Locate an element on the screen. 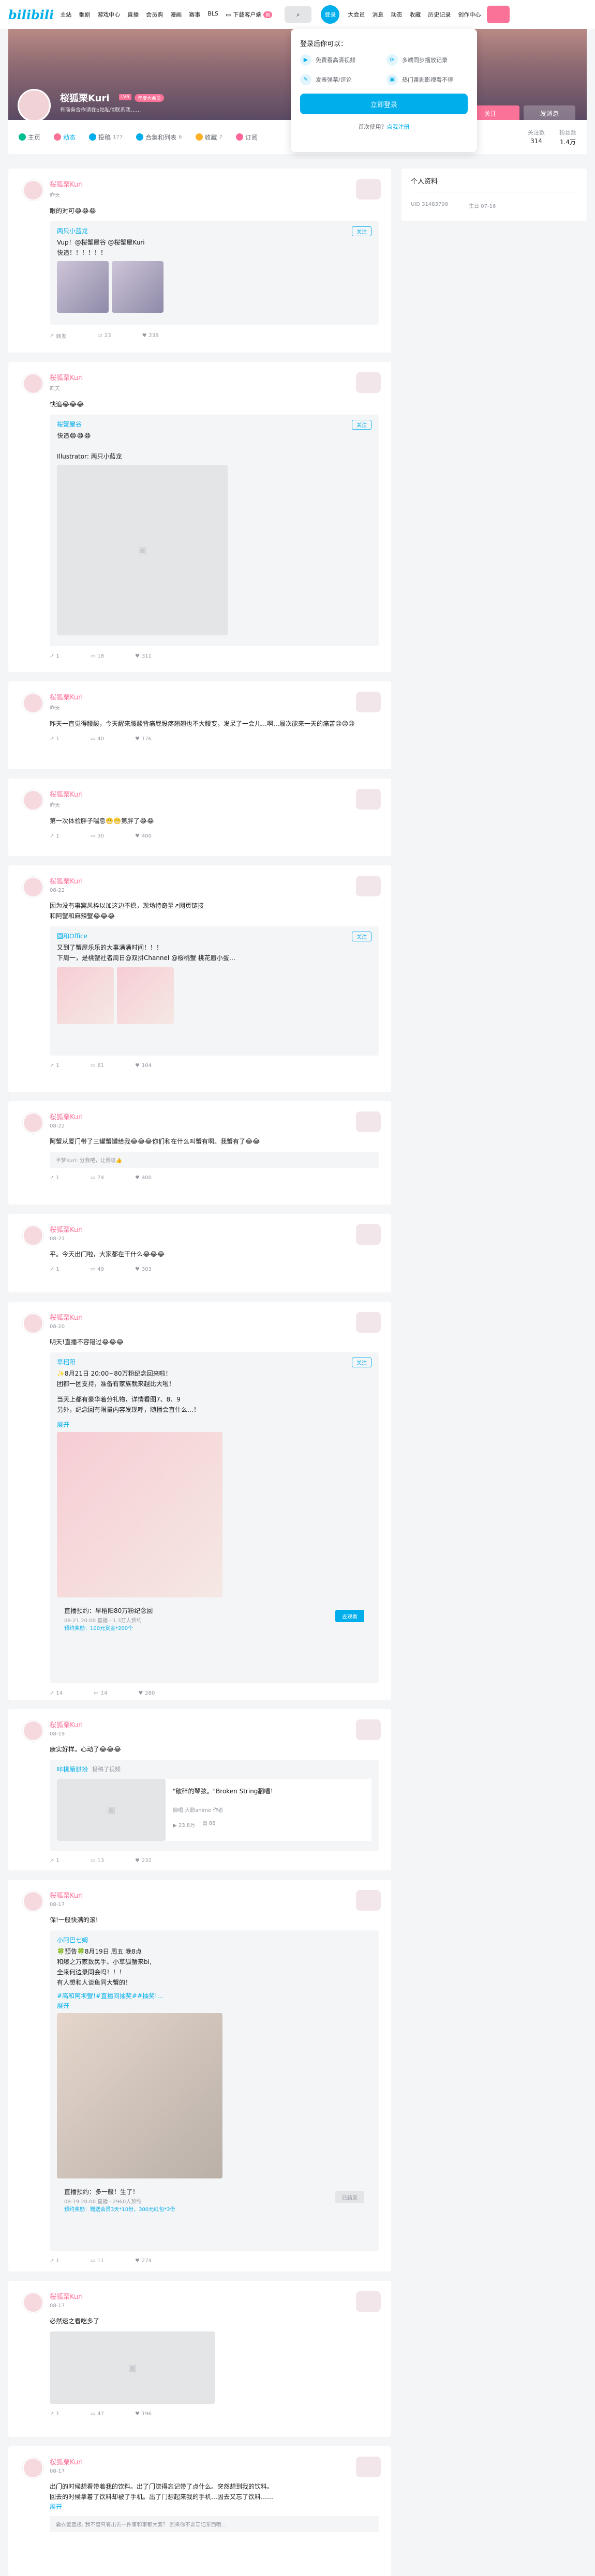  comment-button: ▭ 14 is located at coordinates (101, 1693).